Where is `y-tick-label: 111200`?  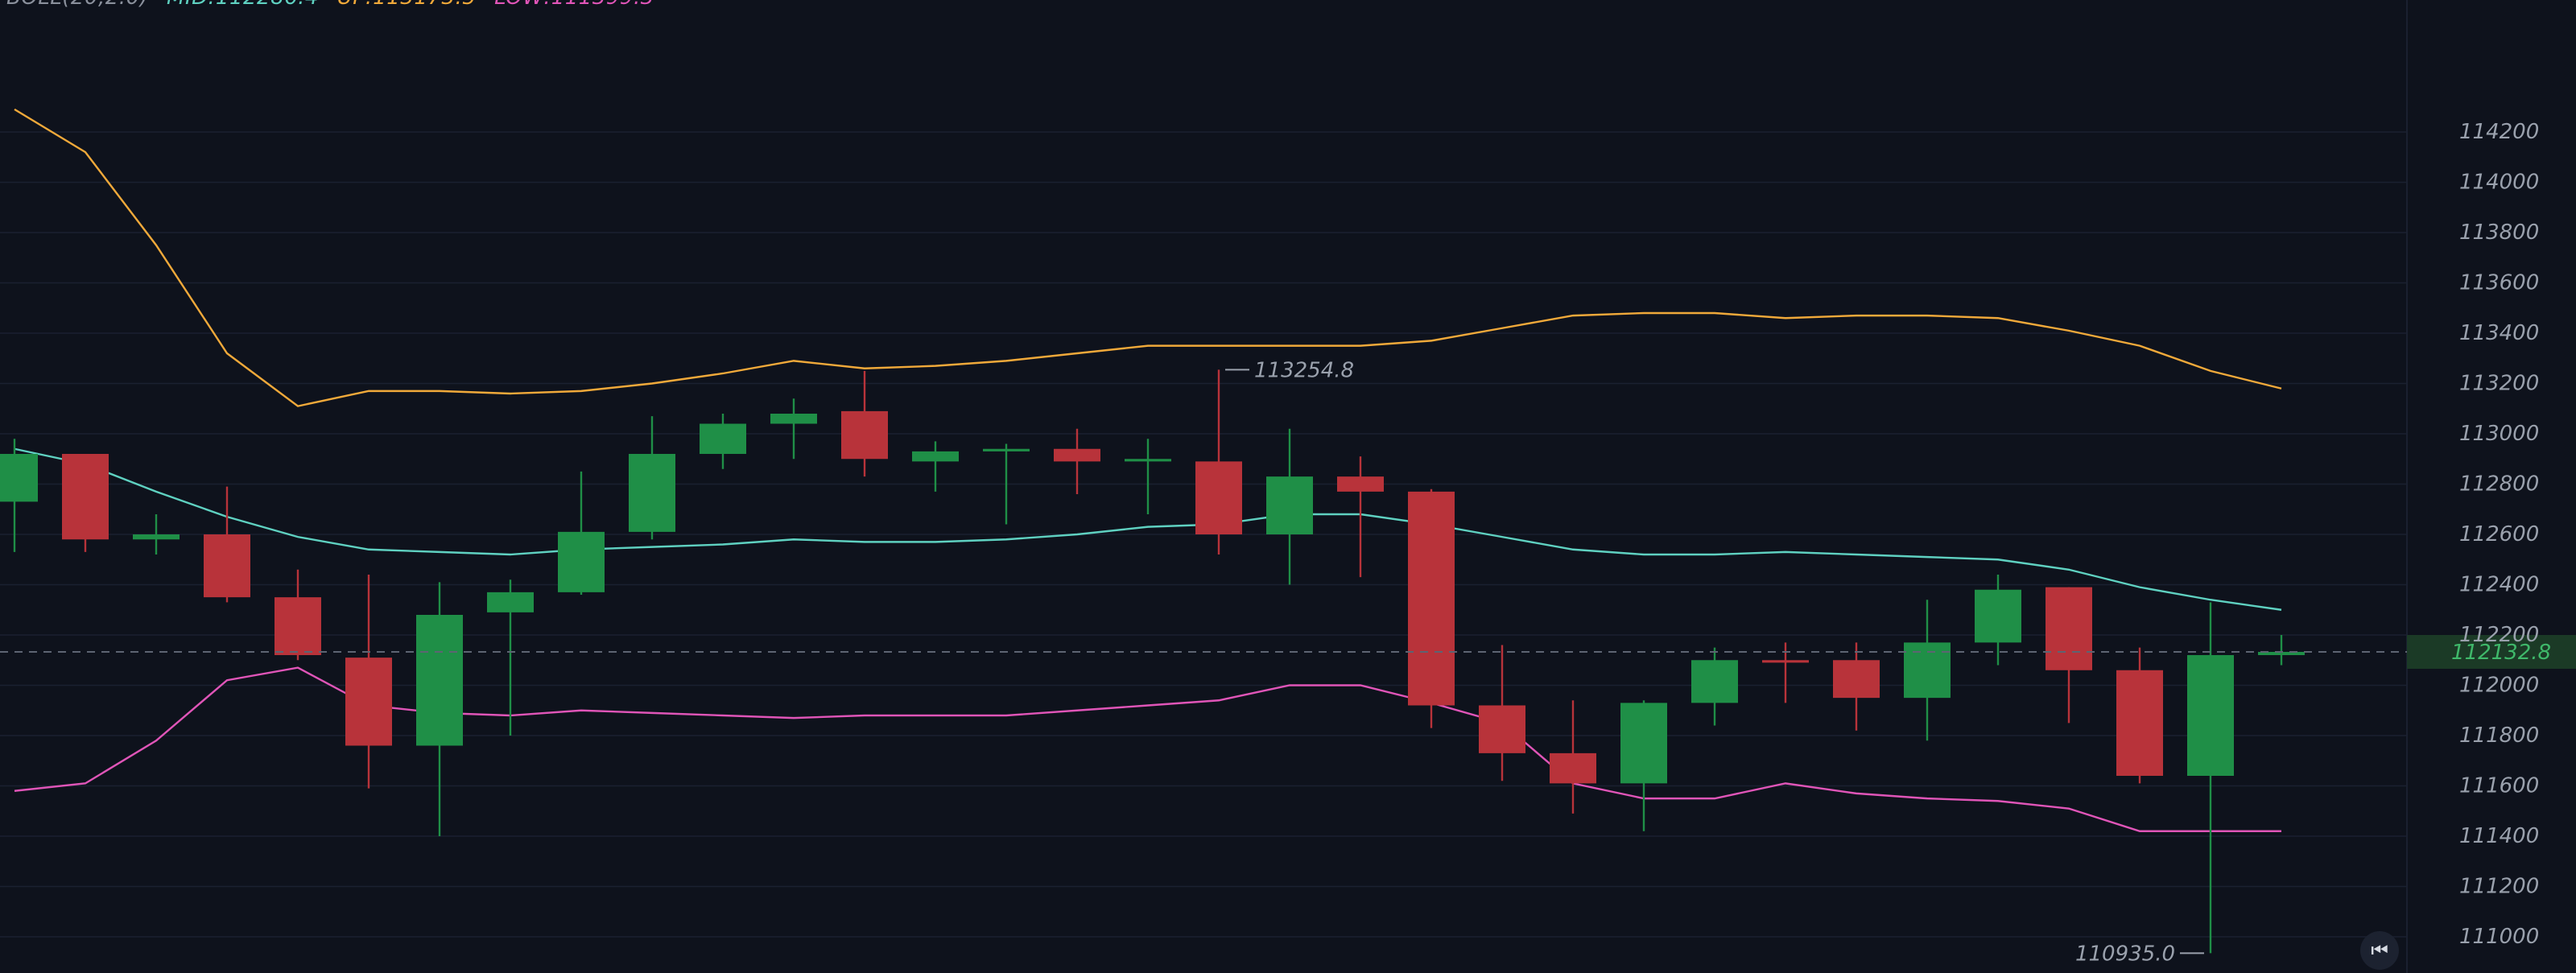 y-tick-label: 111200 is located at coordinates (2499, 887).